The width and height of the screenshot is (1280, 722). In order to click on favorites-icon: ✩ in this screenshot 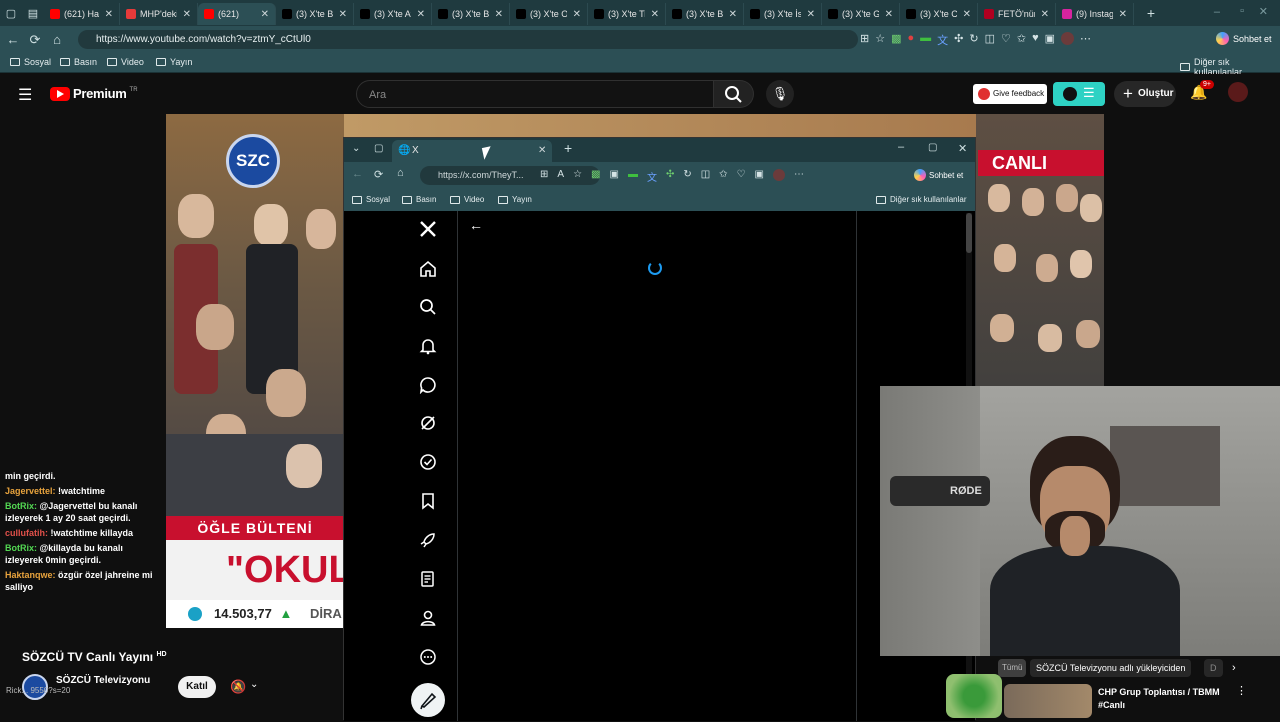, I will do `click(723, 176)`.